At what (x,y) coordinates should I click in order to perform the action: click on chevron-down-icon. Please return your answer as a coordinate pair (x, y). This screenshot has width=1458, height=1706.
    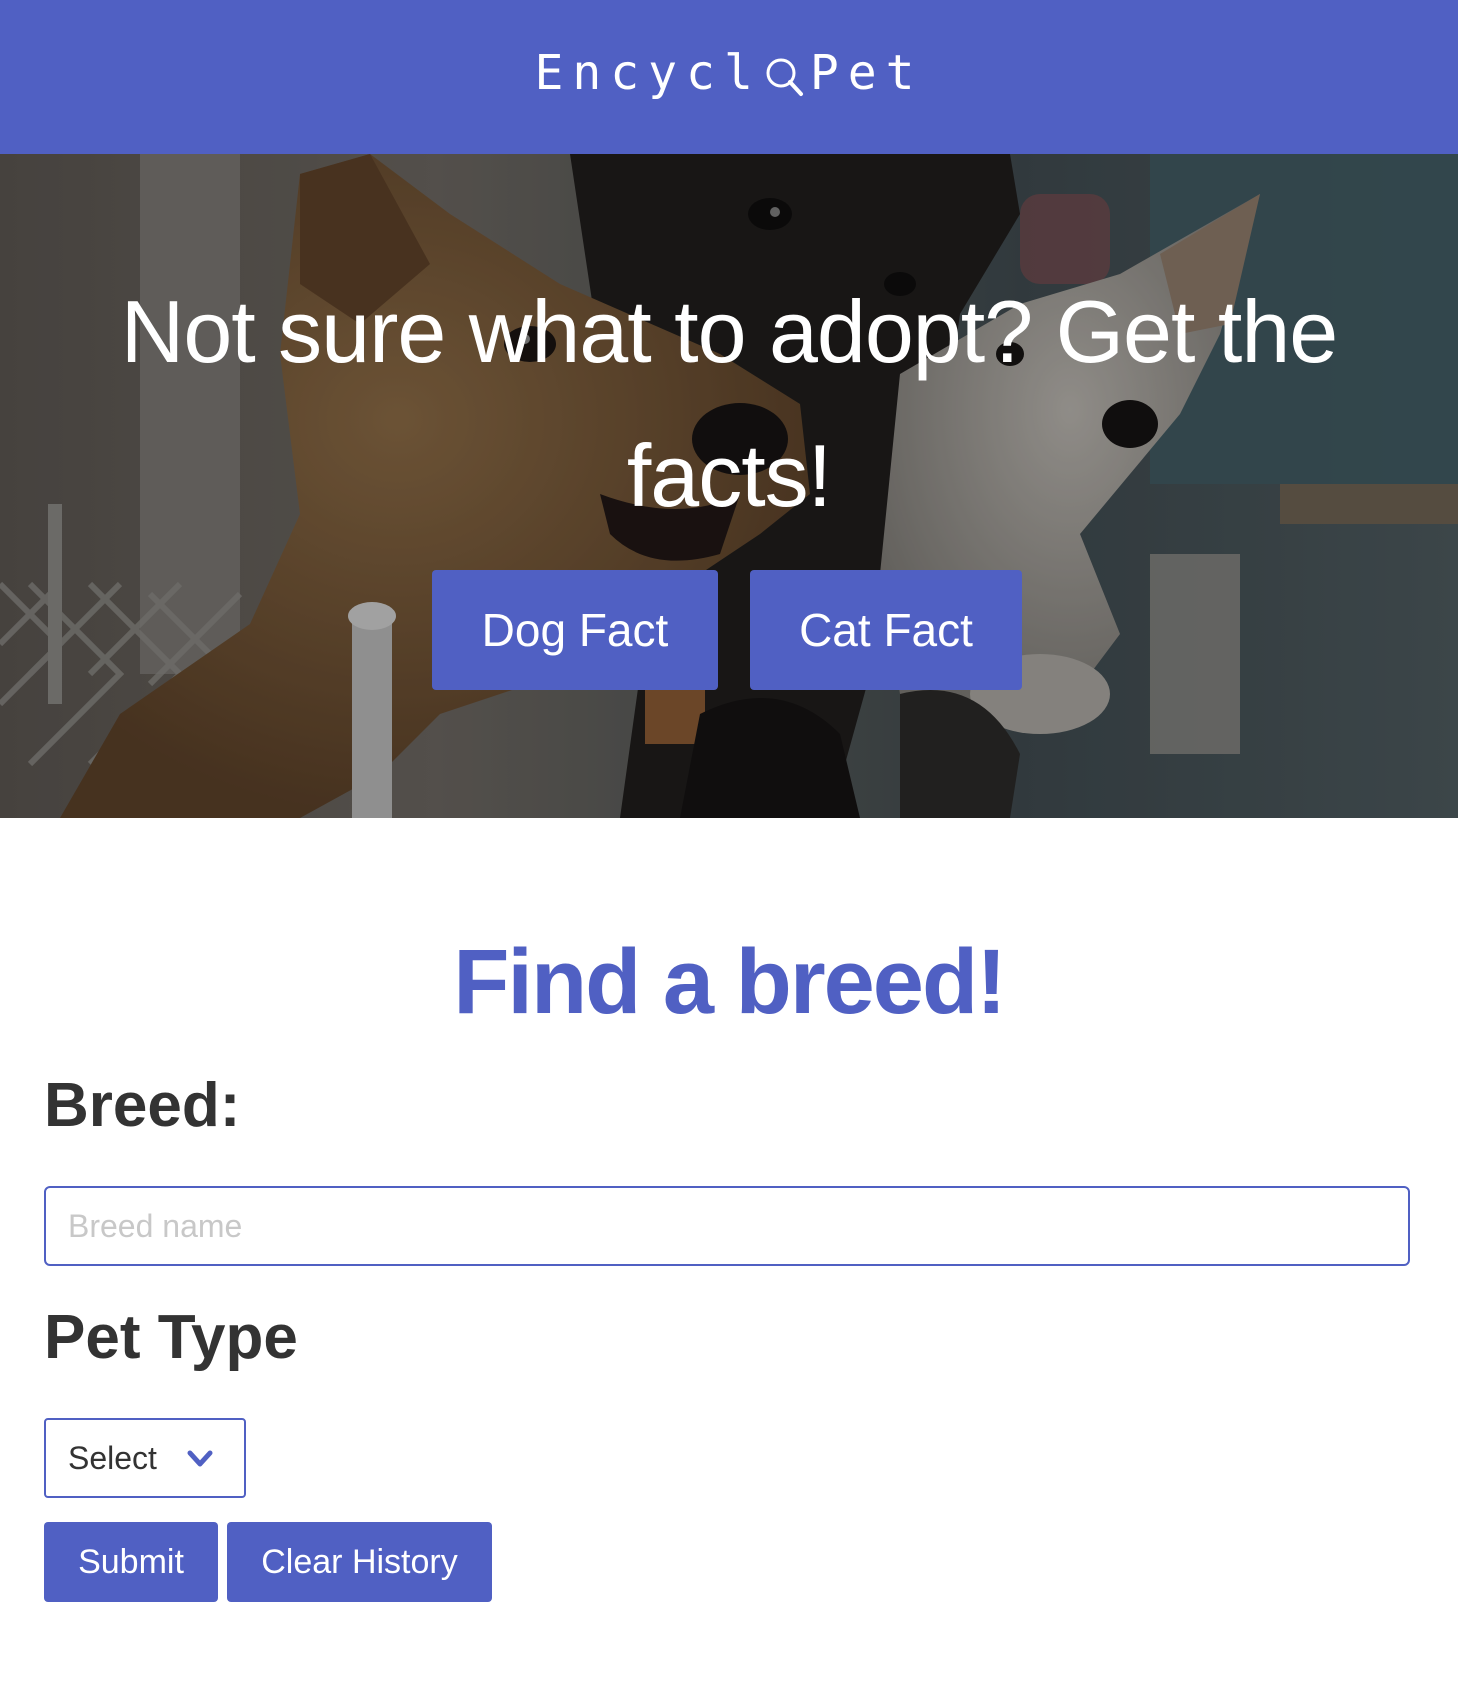
    Looking at the image, I should click on (200, 1458).